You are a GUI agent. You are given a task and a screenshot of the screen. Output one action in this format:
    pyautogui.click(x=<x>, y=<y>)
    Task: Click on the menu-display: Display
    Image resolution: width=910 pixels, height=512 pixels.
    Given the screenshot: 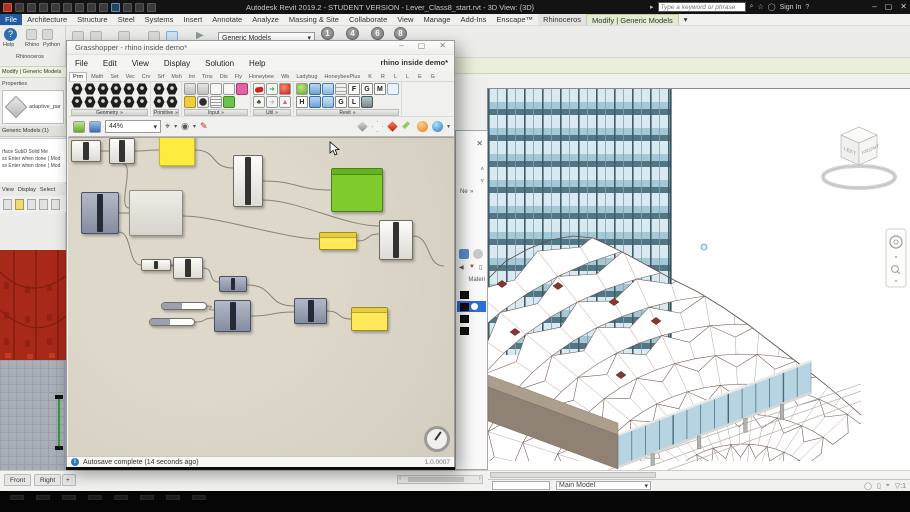 What is the action you would take?
    pyautogui.click(x=177, y=63)
    